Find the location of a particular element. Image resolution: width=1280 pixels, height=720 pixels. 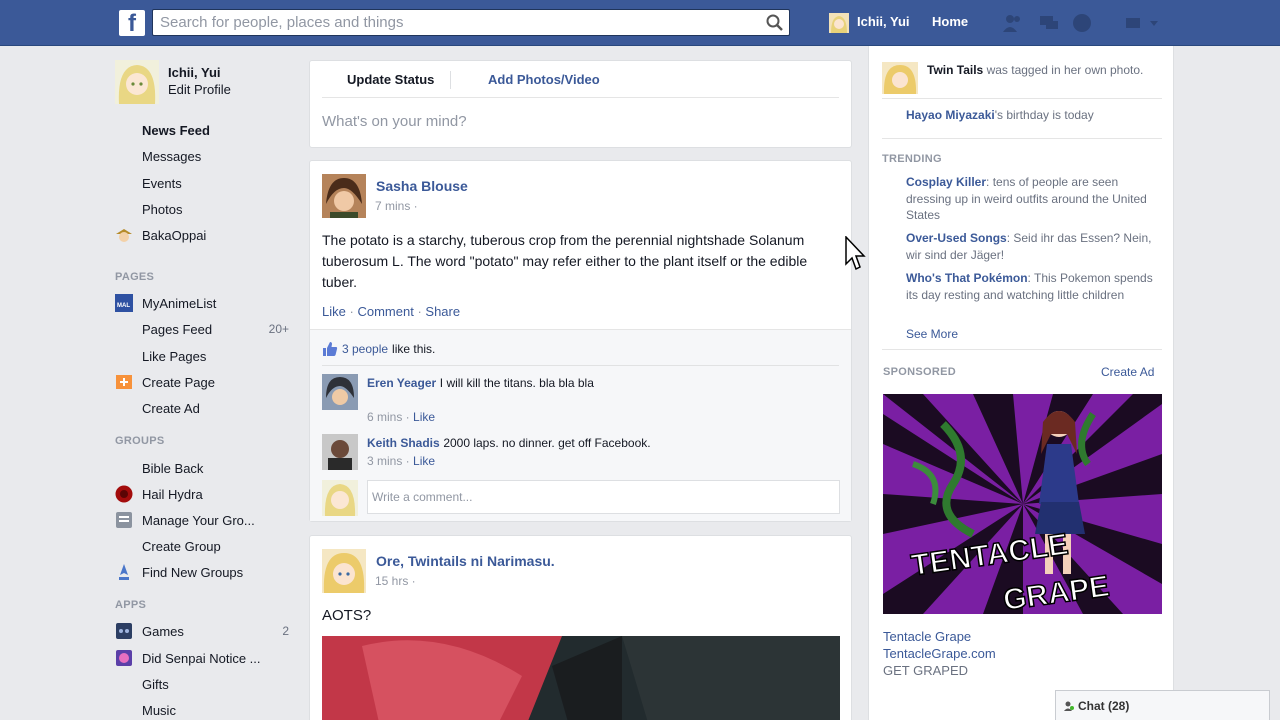

find-groups-icon is located at coordinates (124, 572).